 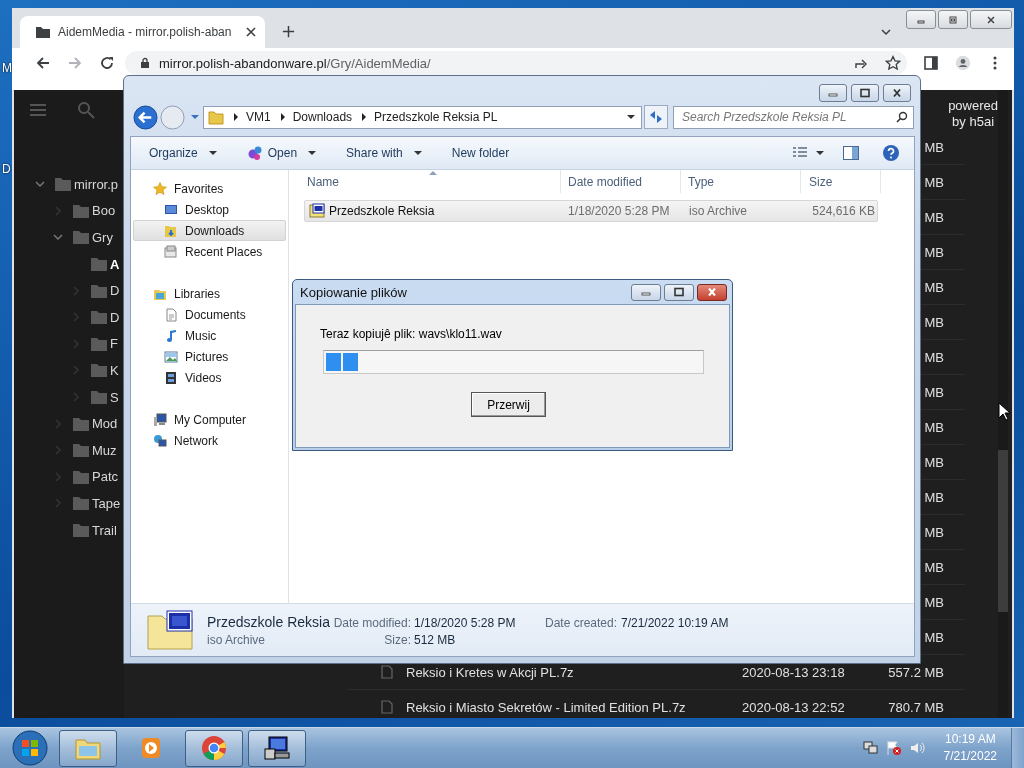 What do you see at coordinates (741, 181) in the screenshot?
I see `column-header: Type` at bounding box center [741, 181].